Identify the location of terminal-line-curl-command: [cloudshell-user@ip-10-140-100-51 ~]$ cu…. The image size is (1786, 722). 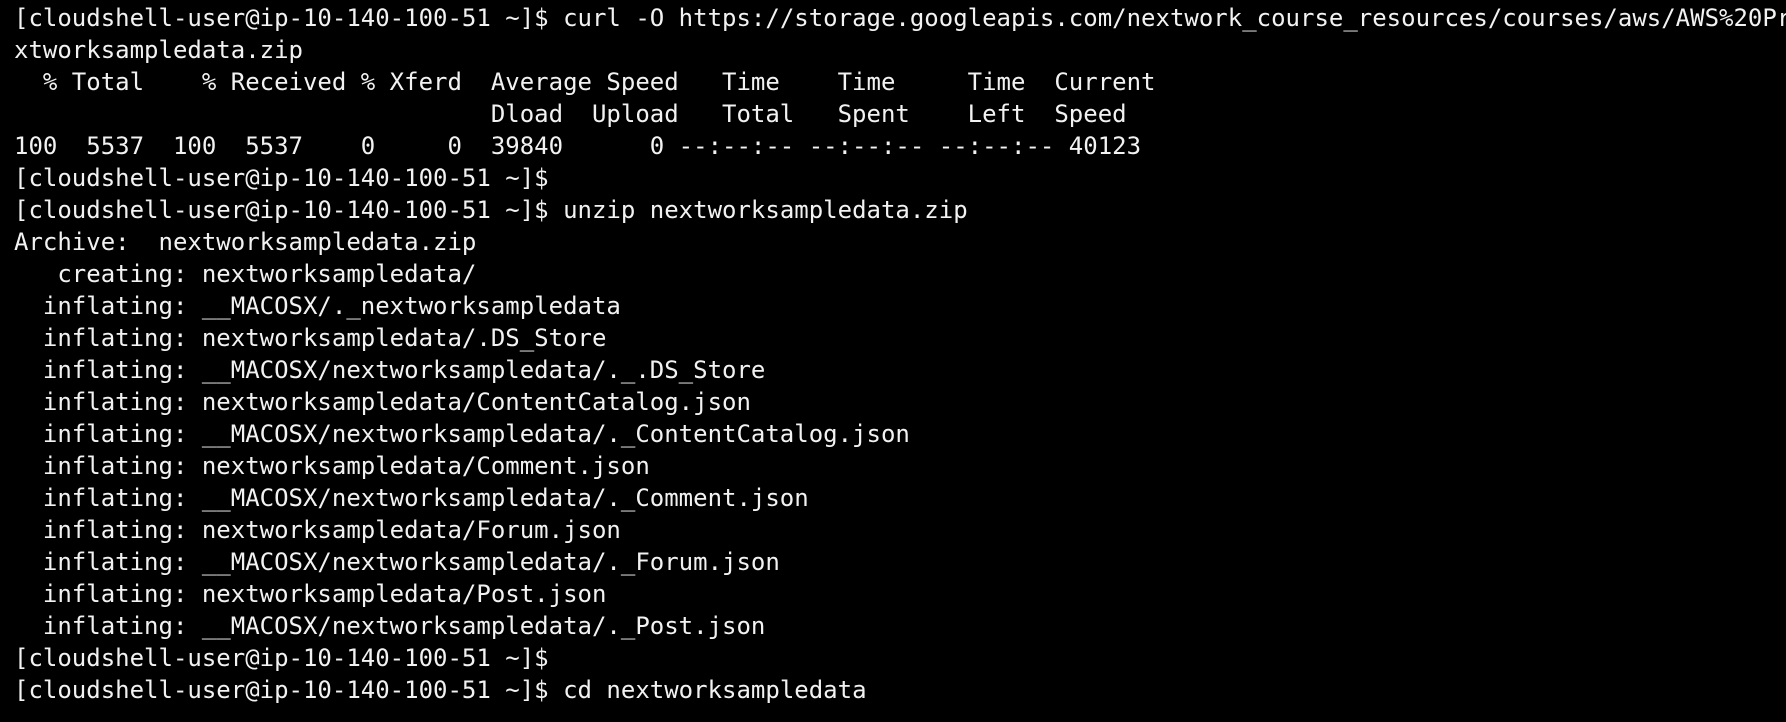
(900, 18).